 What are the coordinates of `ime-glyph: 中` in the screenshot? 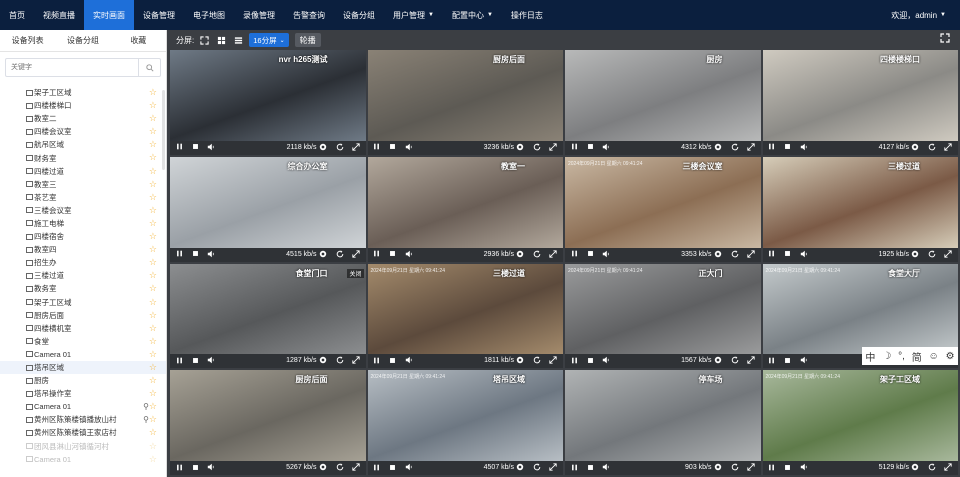 It's located at (870, 356).